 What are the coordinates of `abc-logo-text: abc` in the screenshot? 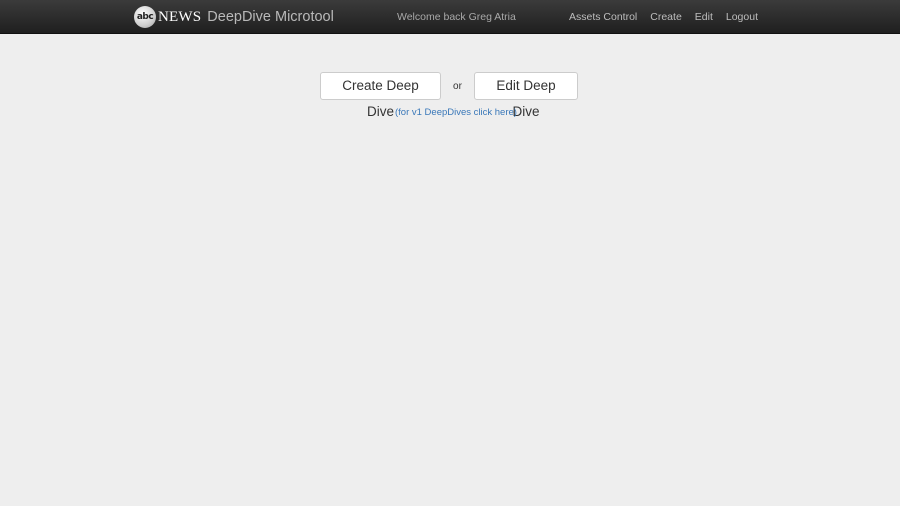 It's located at (145, 17).